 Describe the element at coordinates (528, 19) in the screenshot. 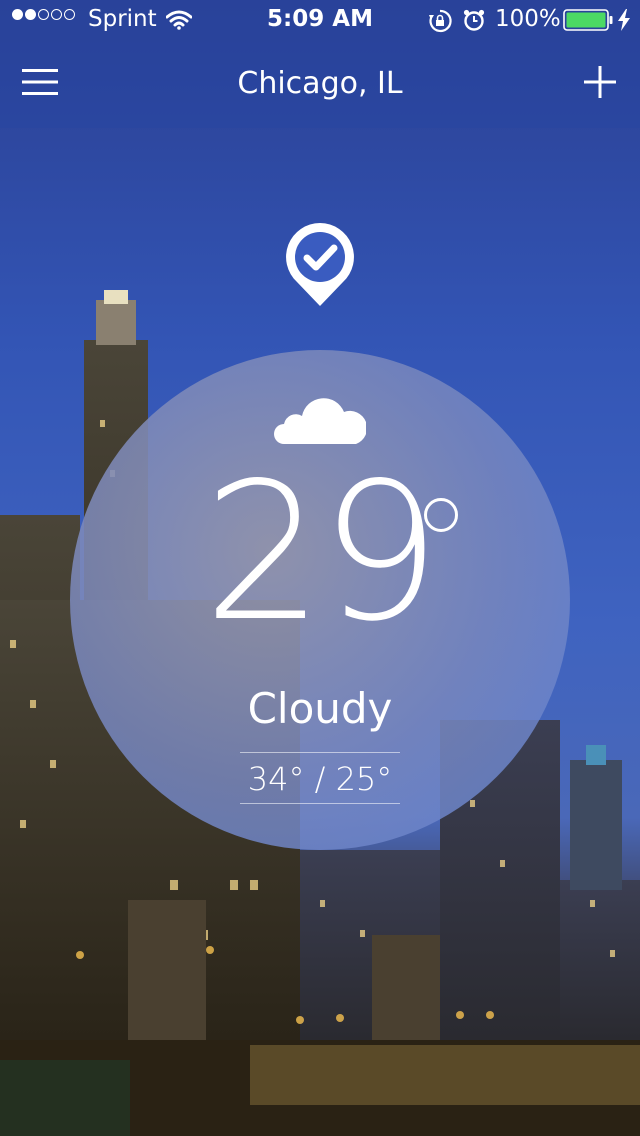

I see `battery-percentage: 100%` at that location.